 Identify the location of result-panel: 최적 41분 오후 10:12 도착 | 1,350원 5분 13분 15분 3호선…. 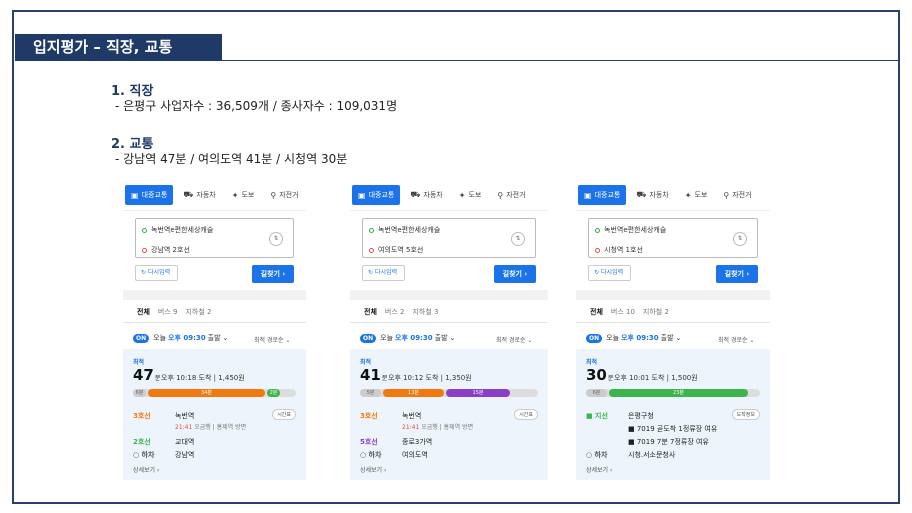
(449, 414).